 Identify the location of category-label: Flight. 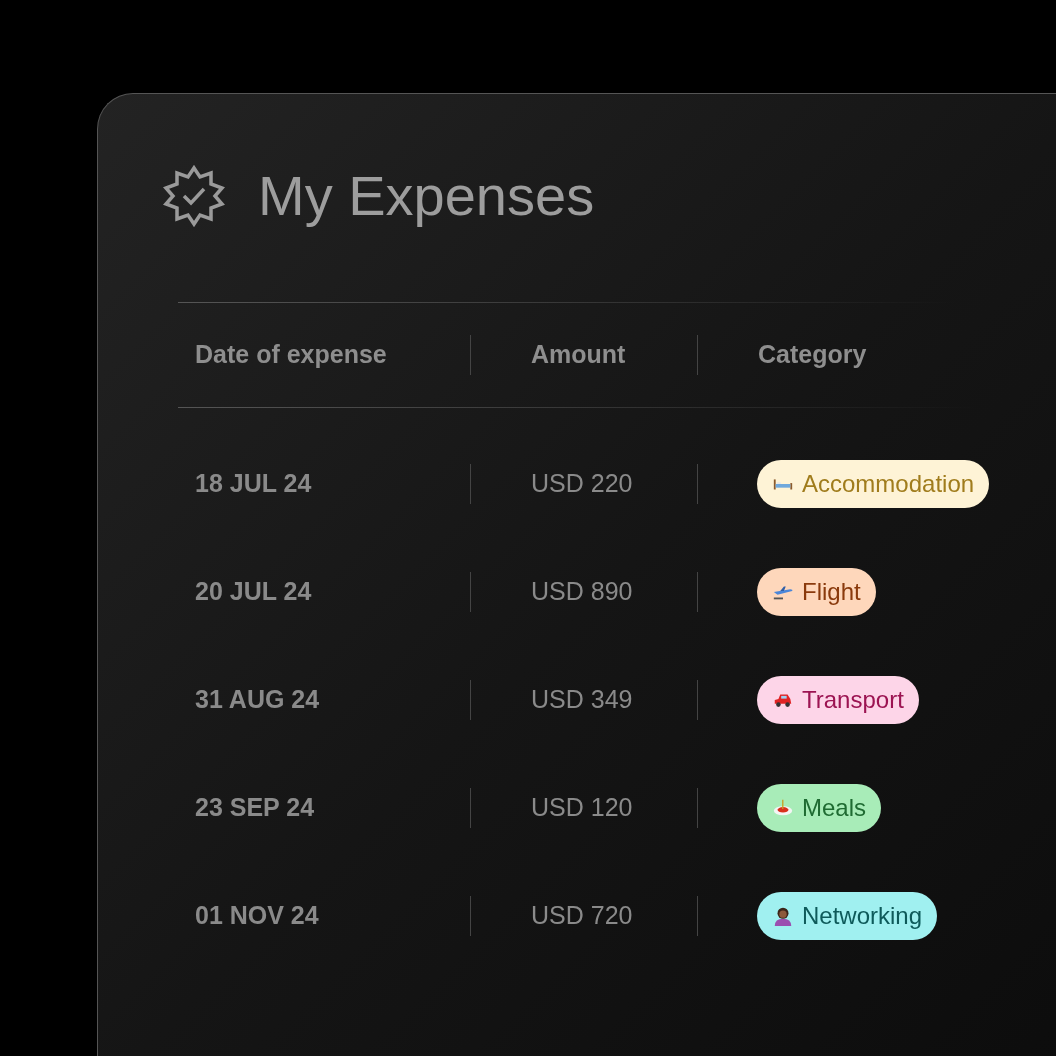
(831, 592).